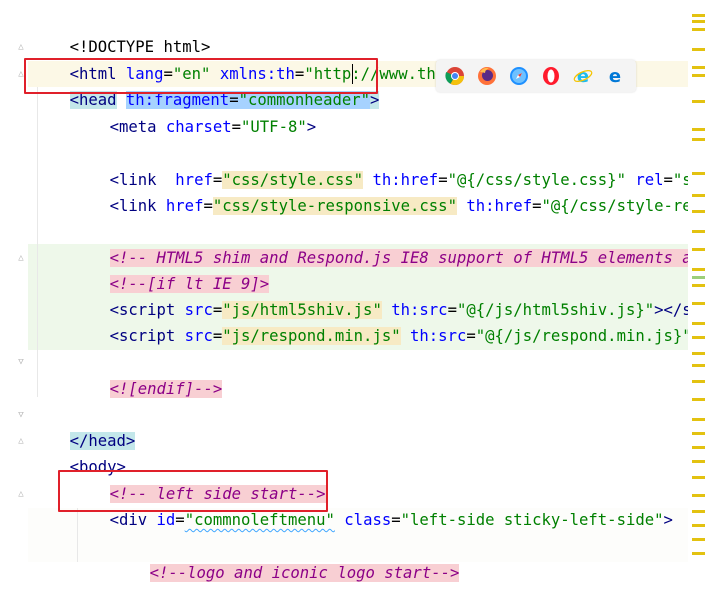  I want to click on internet-explorer-icon: e, so click(583, 76).